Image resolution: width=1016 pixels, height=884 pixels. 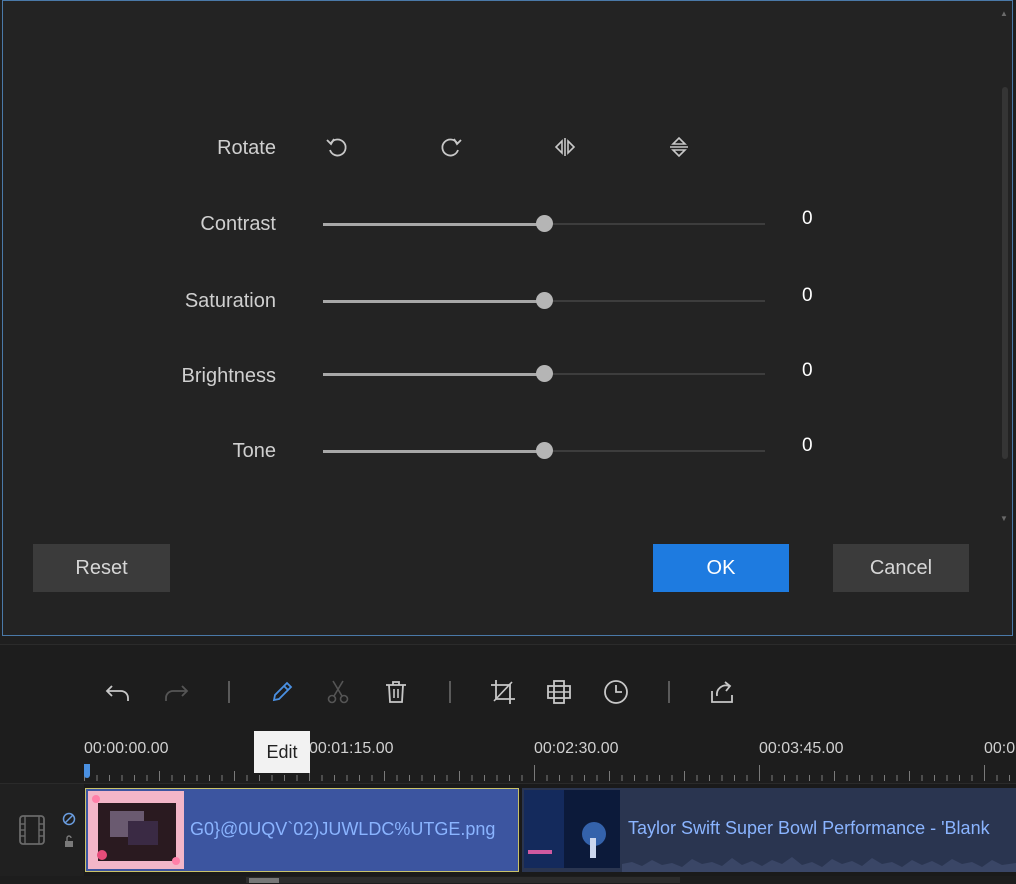 I want to click on scroll-up-icon: ▲, so click(x=1004, y=14).